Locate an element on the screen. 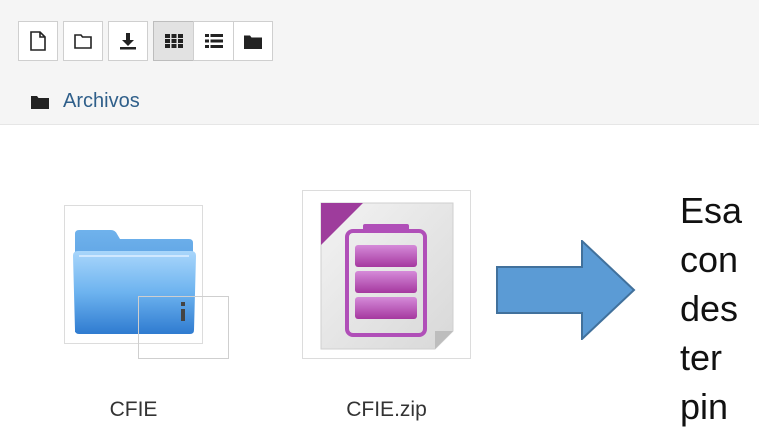  annotation-line: con is located at coordinates (709, 259).